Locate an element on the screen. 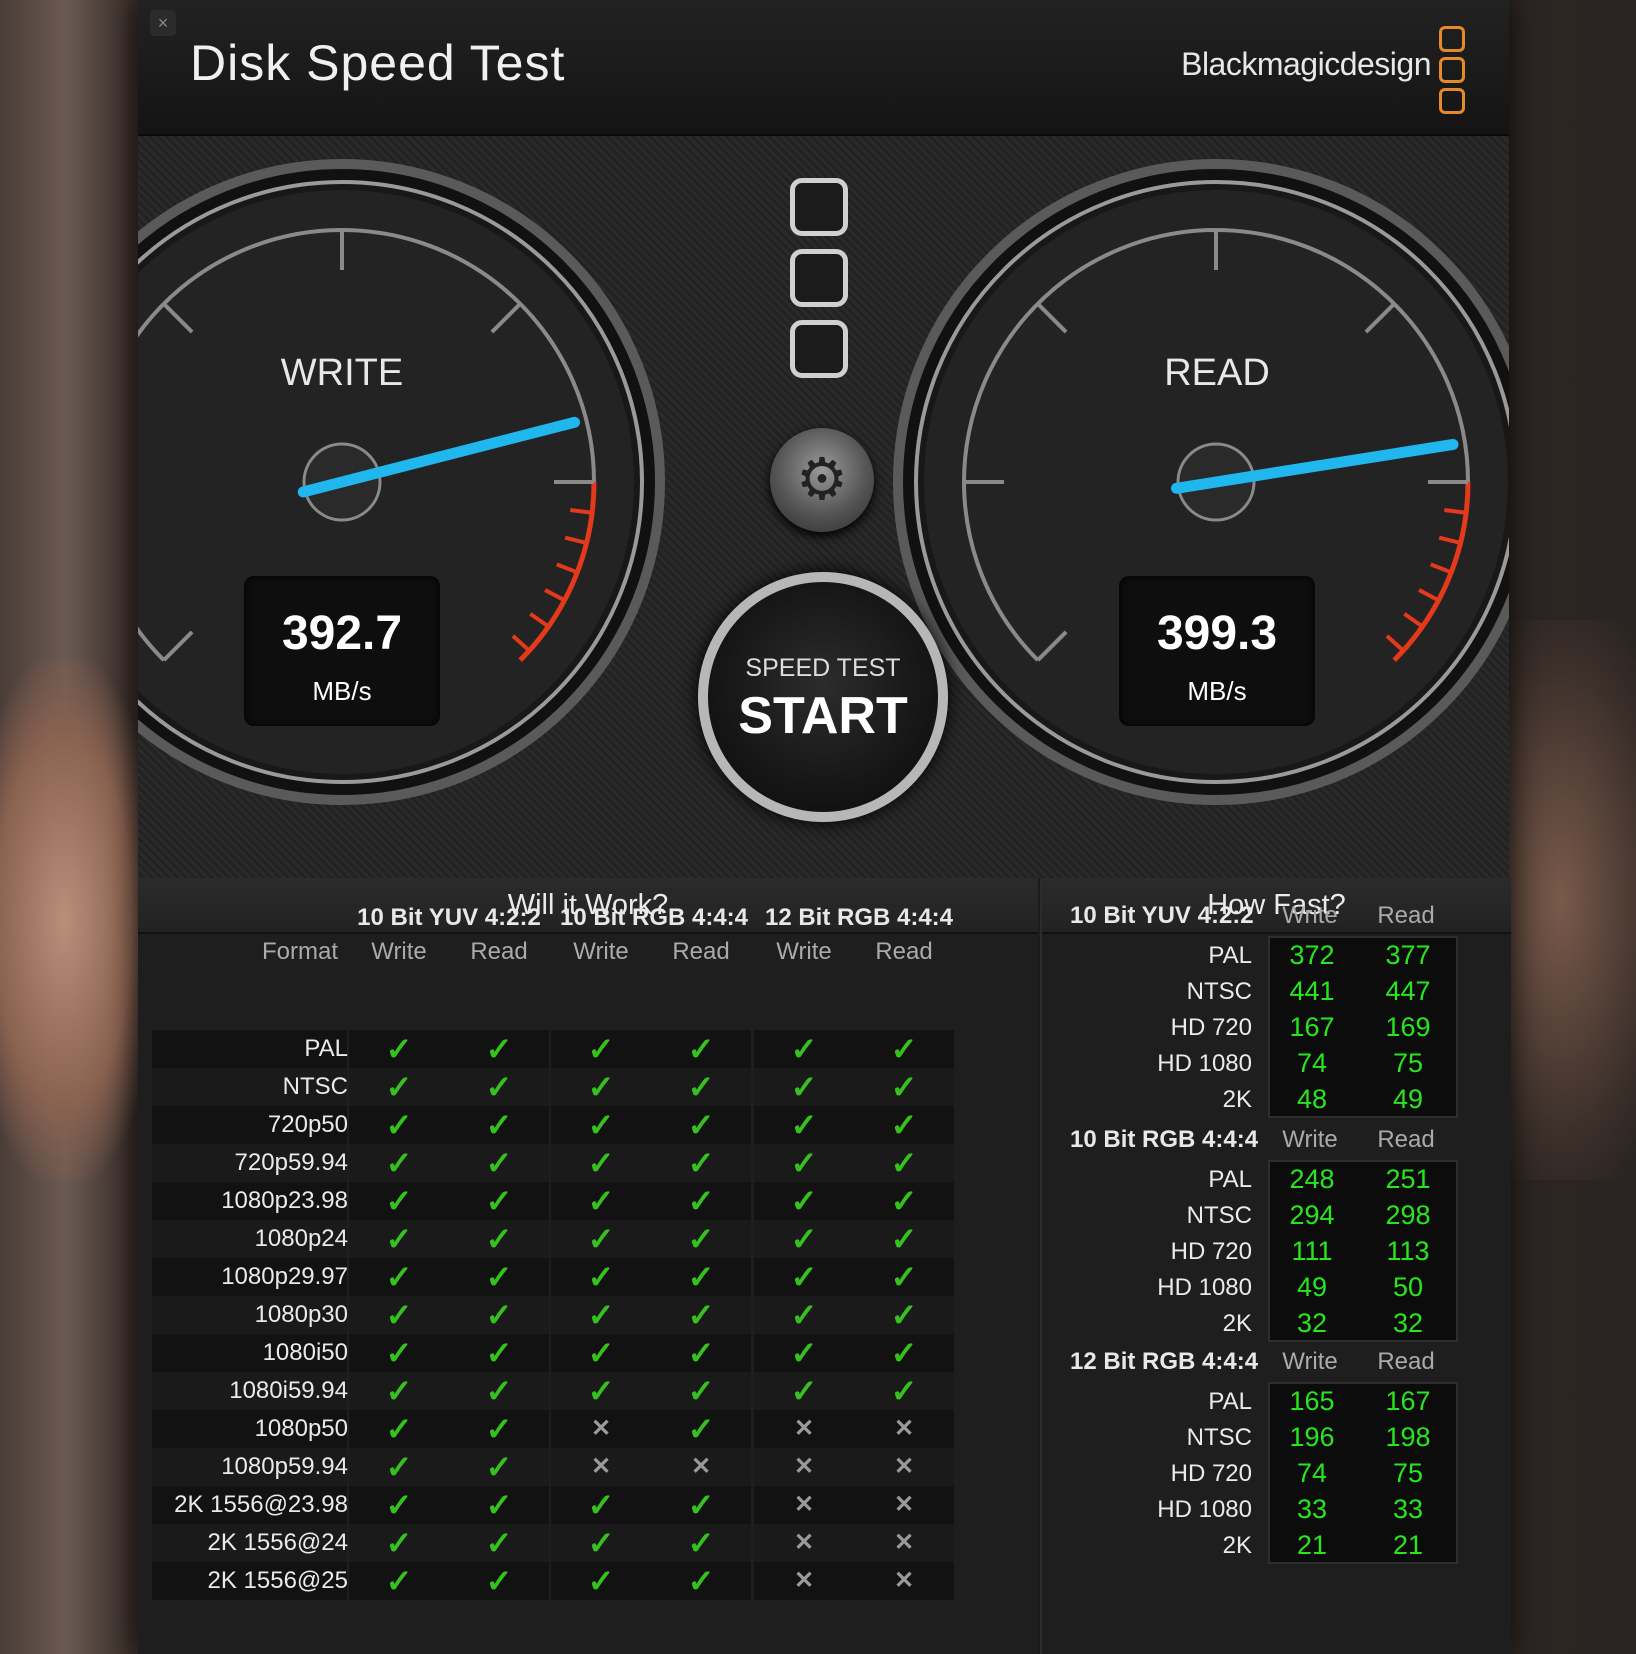  format-cell: 1080i59.94 is located at coordinates (250, 1391).